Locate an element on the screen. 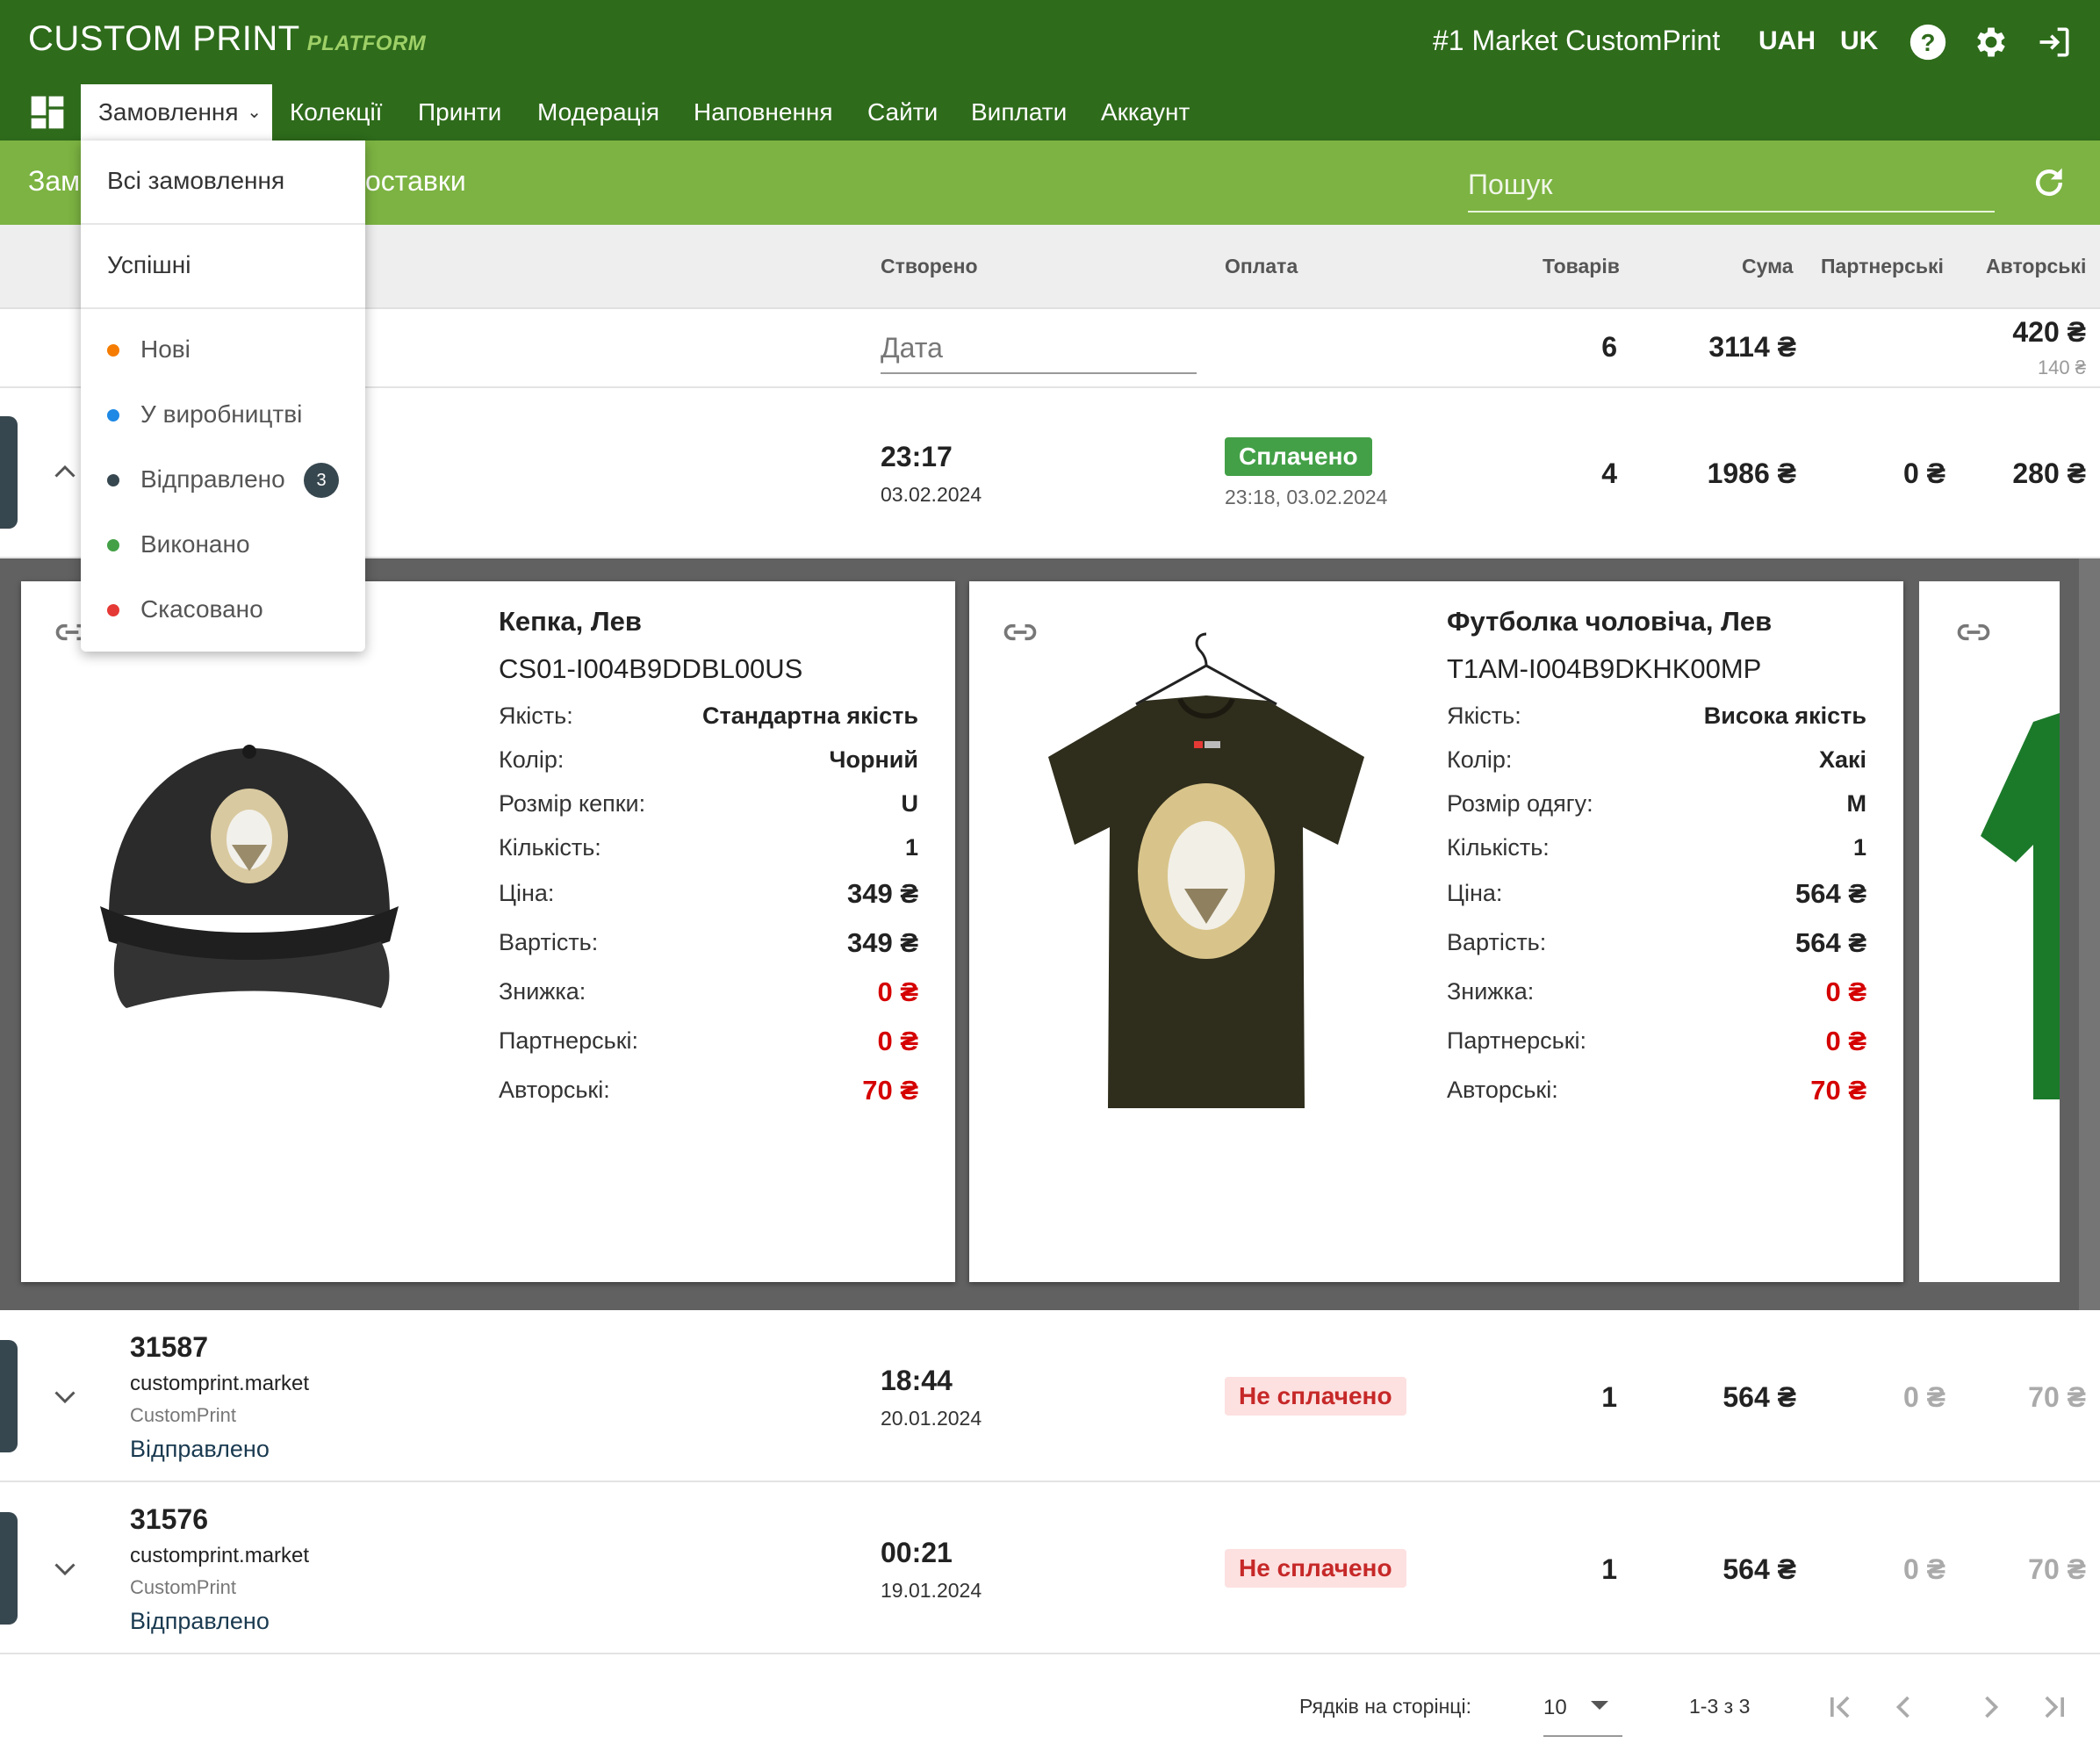 Image resolution: width=2100 pixels, height=1758 pixels. scrollbar is located at coordinates (2089, 934).